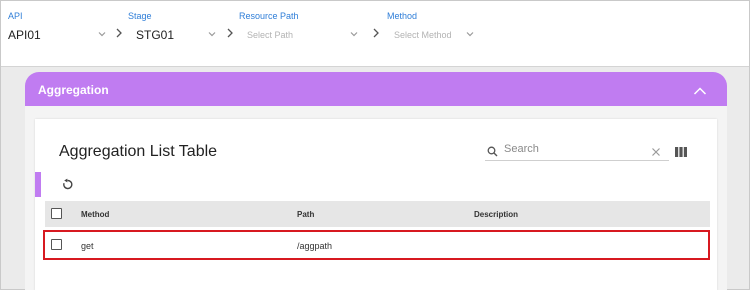  I want to click on stage-selector: Stage STG01, so click(174, 31).